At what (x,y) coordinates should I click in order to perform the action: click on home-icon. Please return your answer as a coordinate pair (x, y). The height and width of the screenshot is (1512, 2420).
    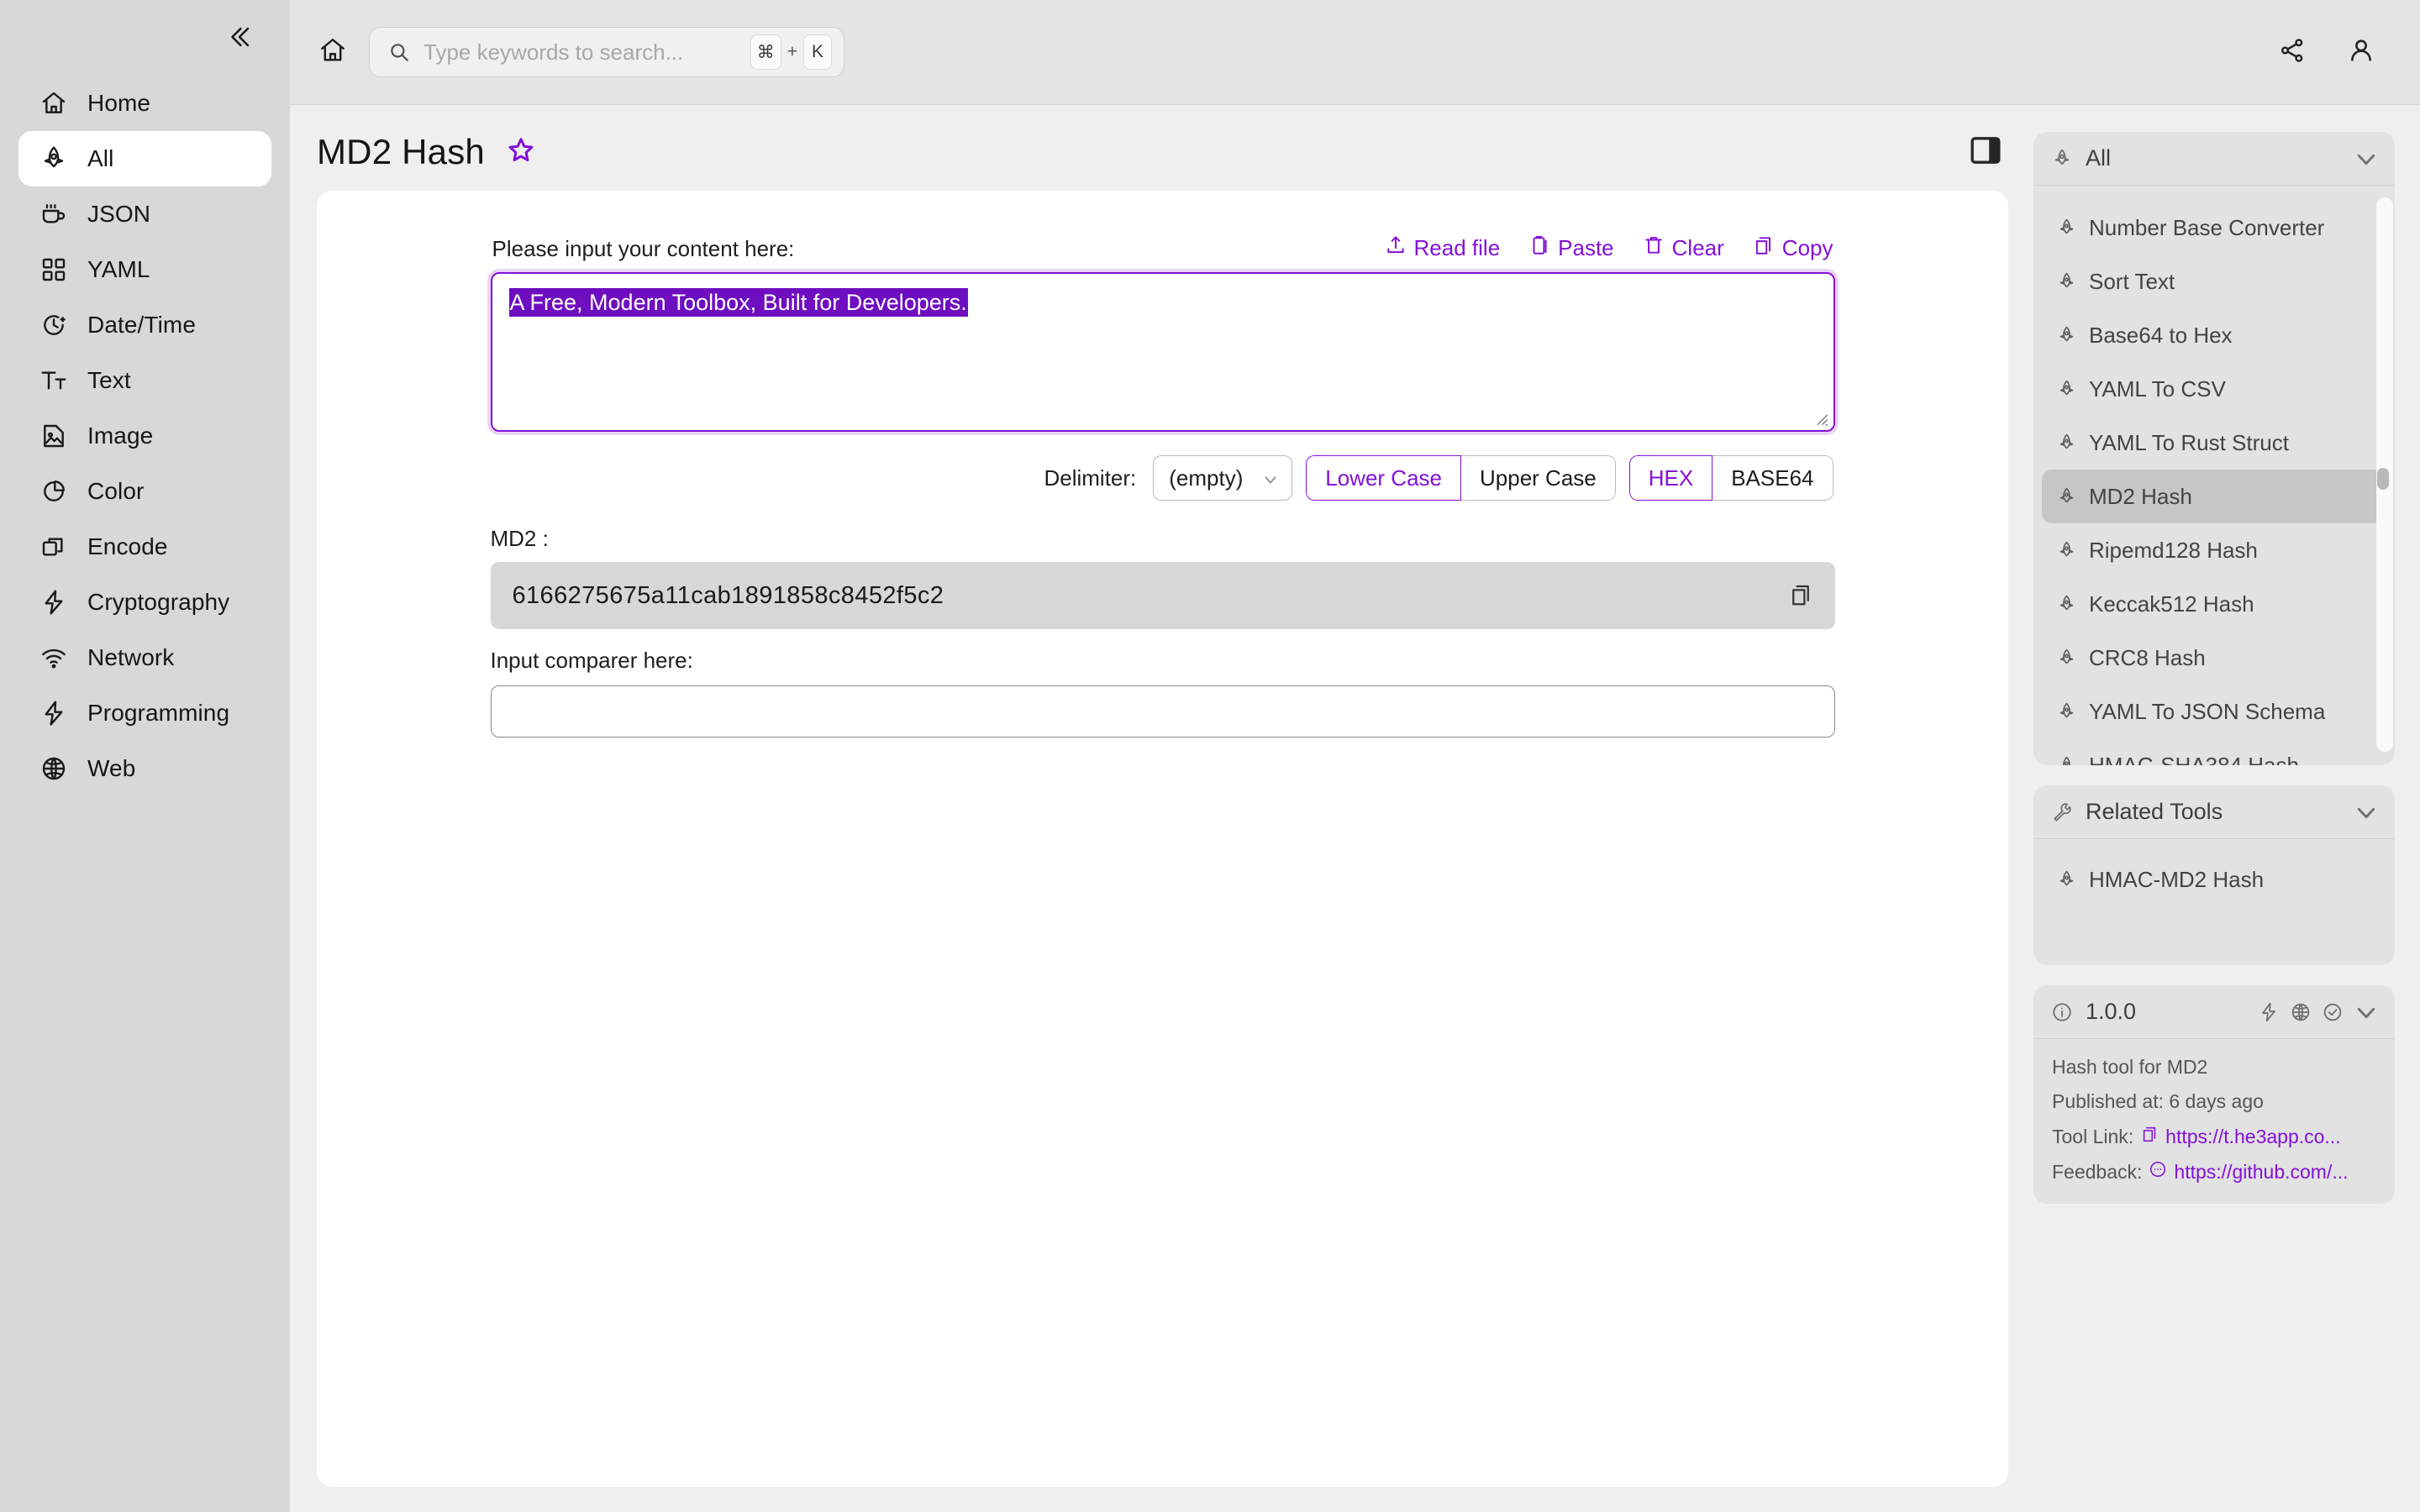
    Looking at the image, I should click on (54, 103).